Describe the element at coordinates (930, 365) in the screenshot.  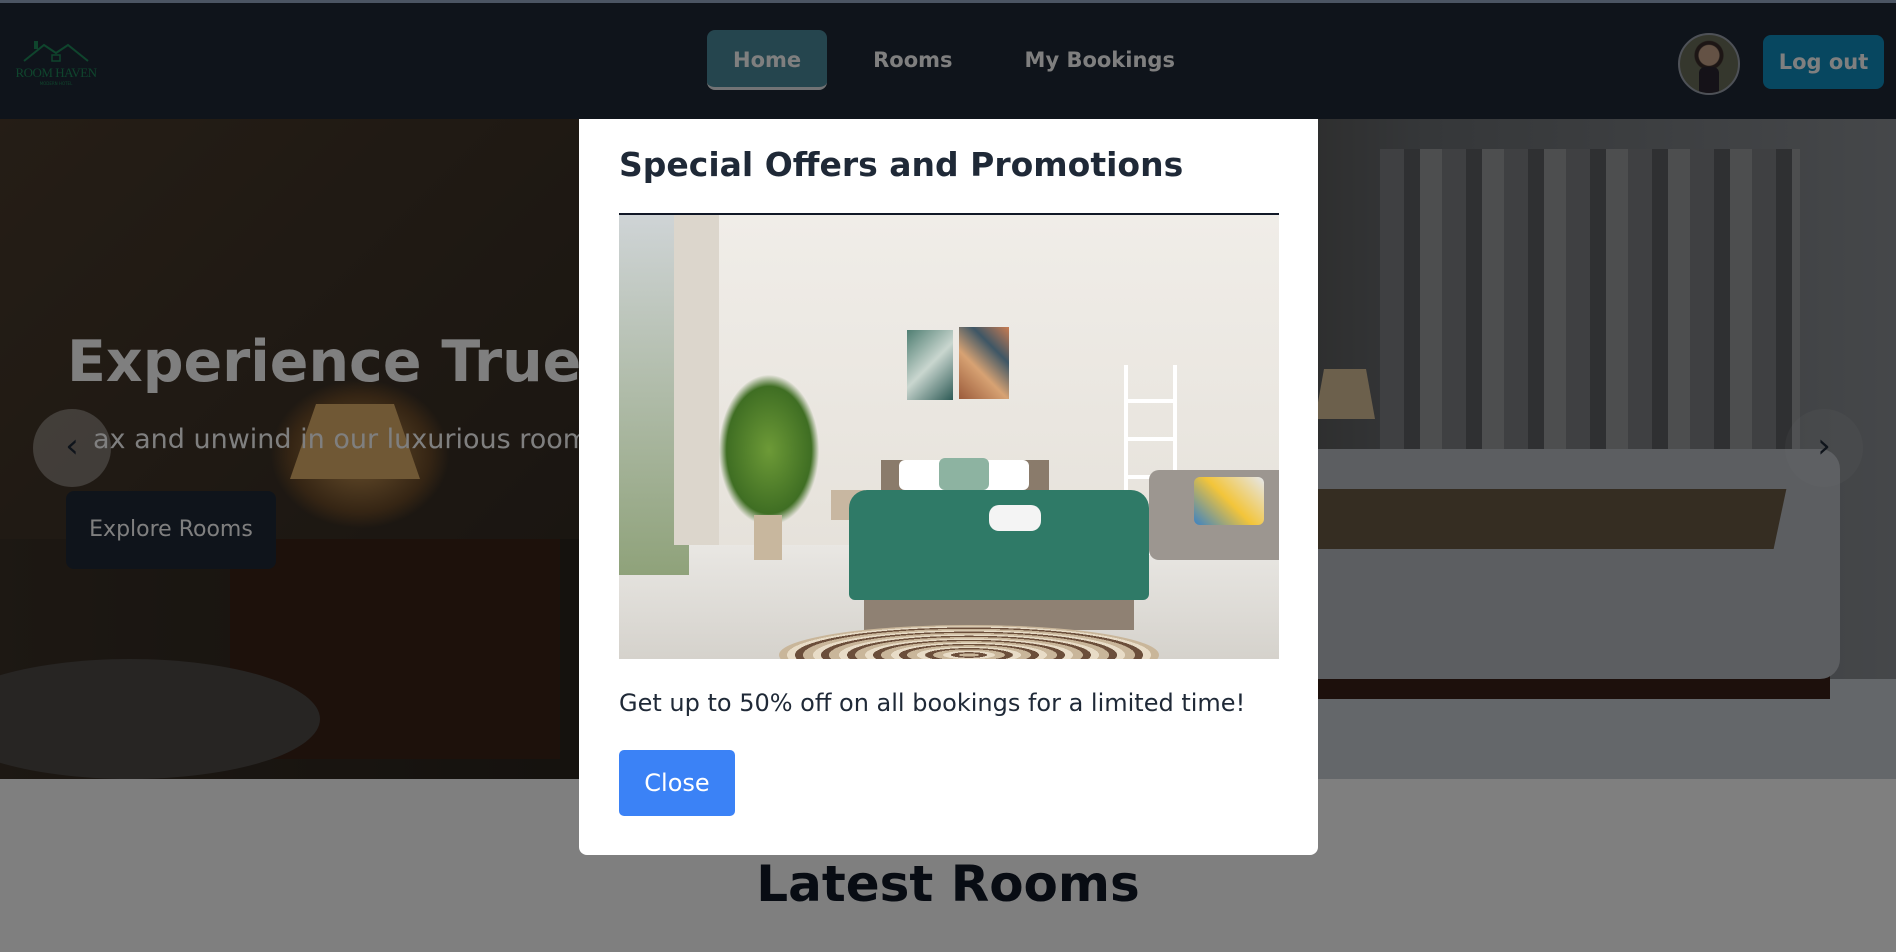
I see `img-art-left` at that location.